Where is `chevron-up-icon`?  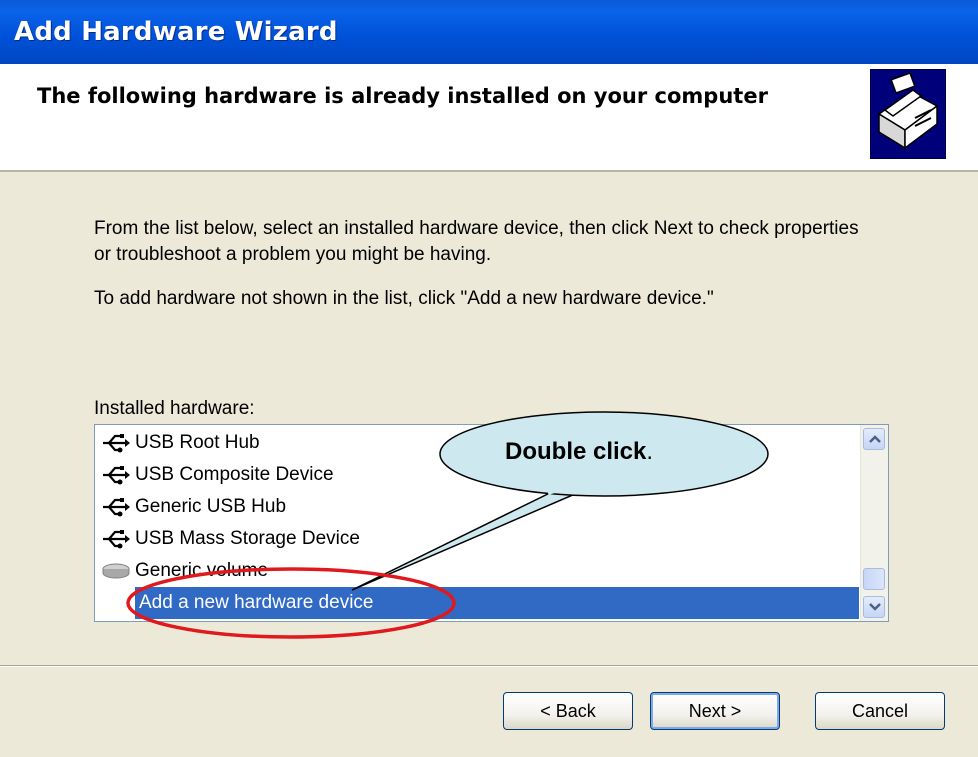 chevron-up-icon is located at coordinates (875, 439).